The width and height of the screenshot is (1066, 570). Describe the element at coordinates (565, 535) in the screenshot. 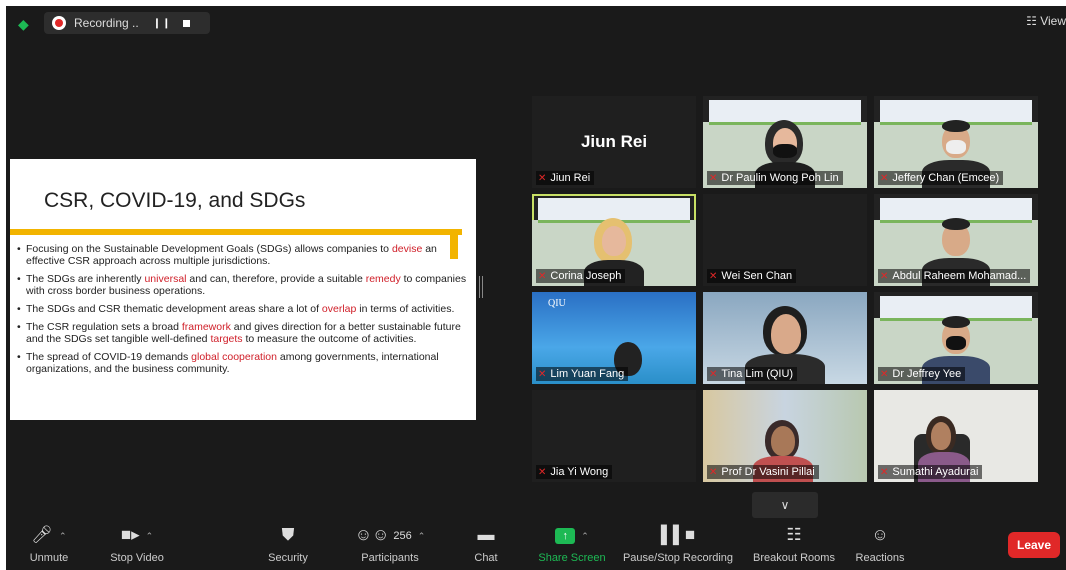

I see `share-arrow-icon: ↑` at that location.